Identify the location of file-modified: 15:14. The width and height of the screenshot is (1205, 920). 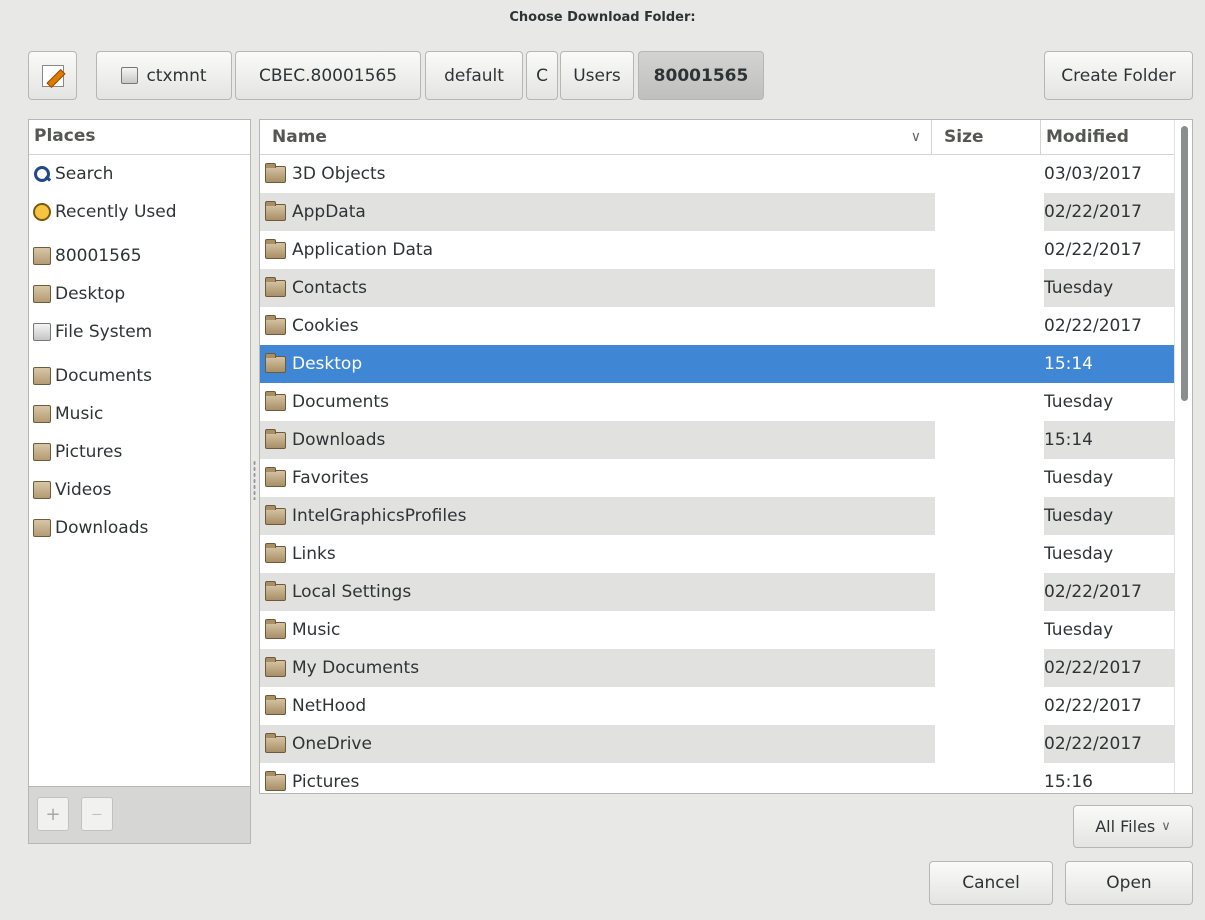
(1068, 440).